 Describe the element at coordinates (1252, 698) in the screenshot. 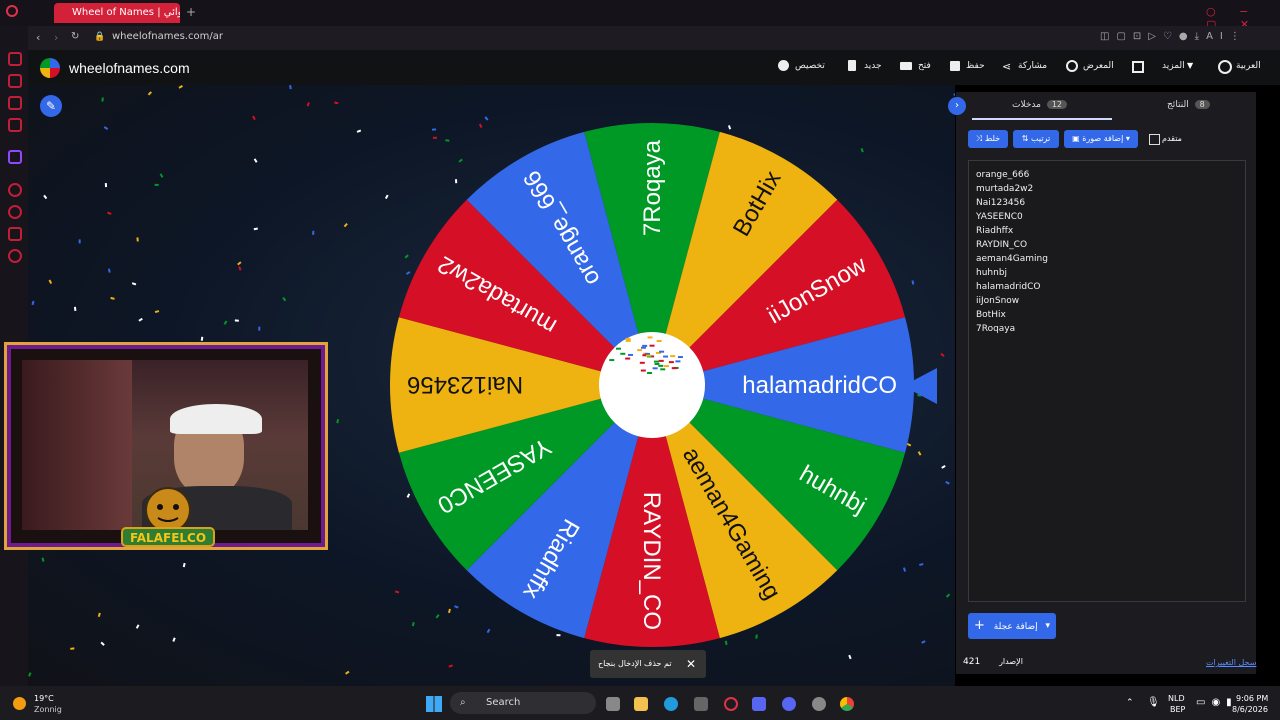

I see `clock-time: 9:06 PM` at that location.